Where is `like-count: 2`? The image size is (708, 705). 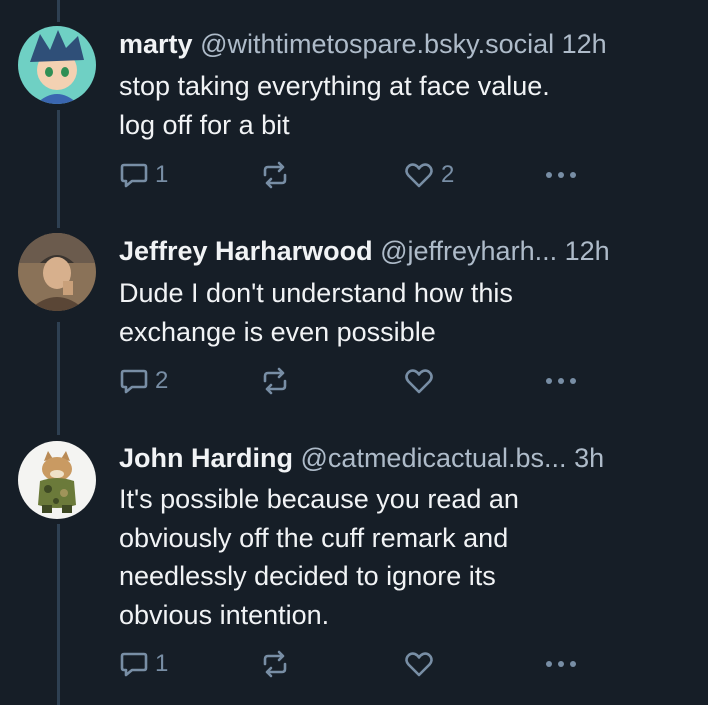 like-count: 2 is located at coordinates (448, 174).